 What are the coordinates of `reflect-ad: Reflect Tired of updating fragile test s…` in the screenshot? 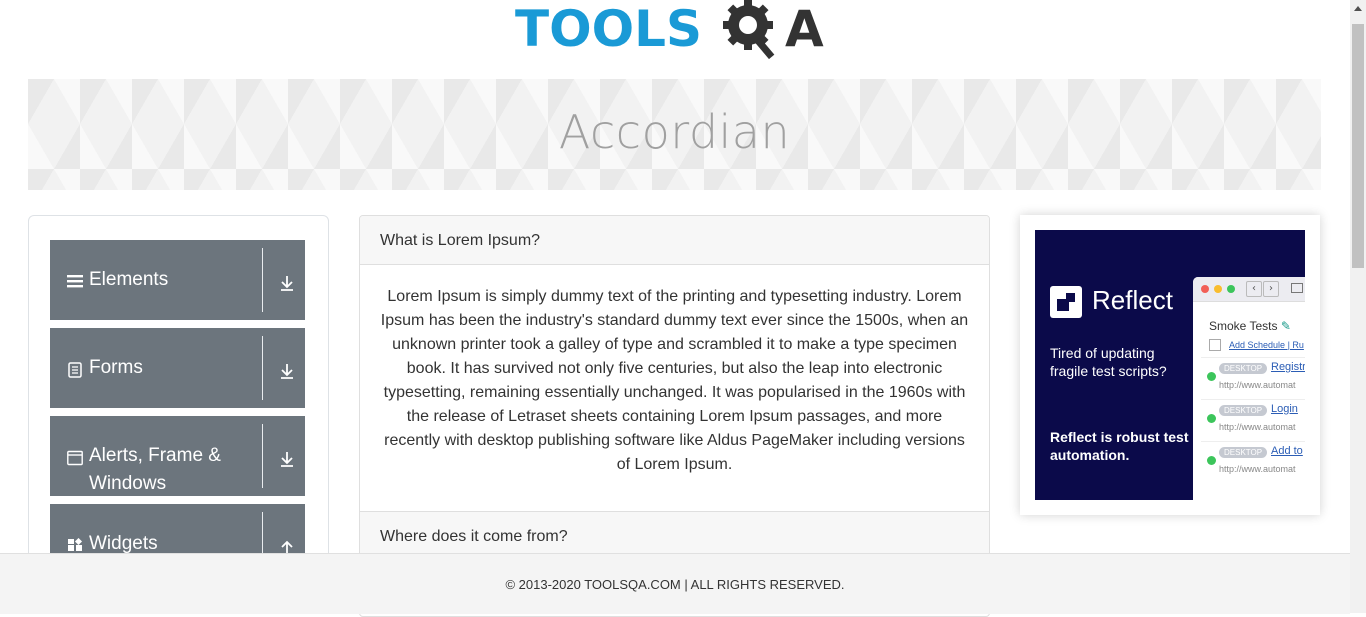 It's located at (1170, 365).